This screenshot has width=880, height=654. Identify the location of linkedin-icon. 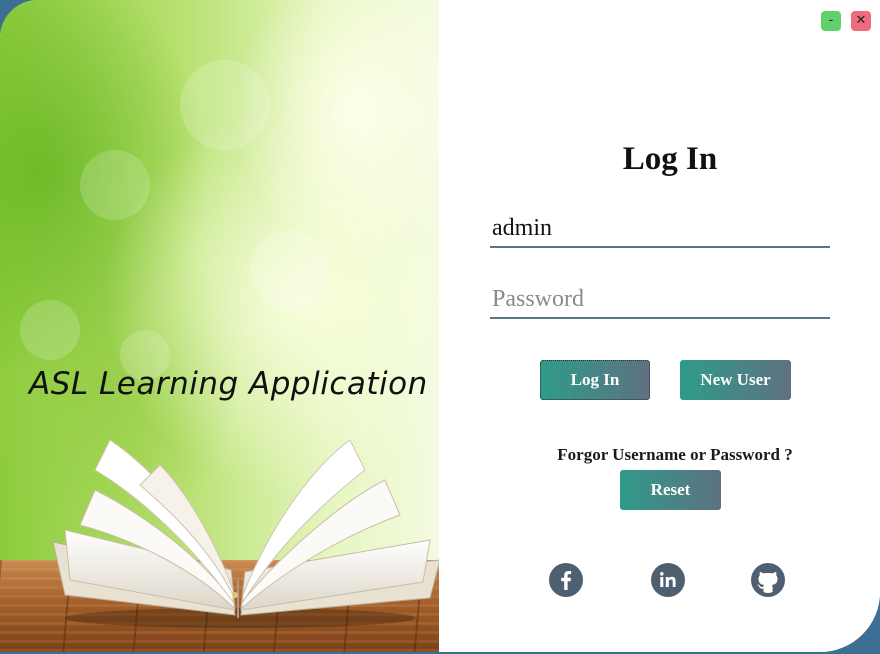
(668, 580).